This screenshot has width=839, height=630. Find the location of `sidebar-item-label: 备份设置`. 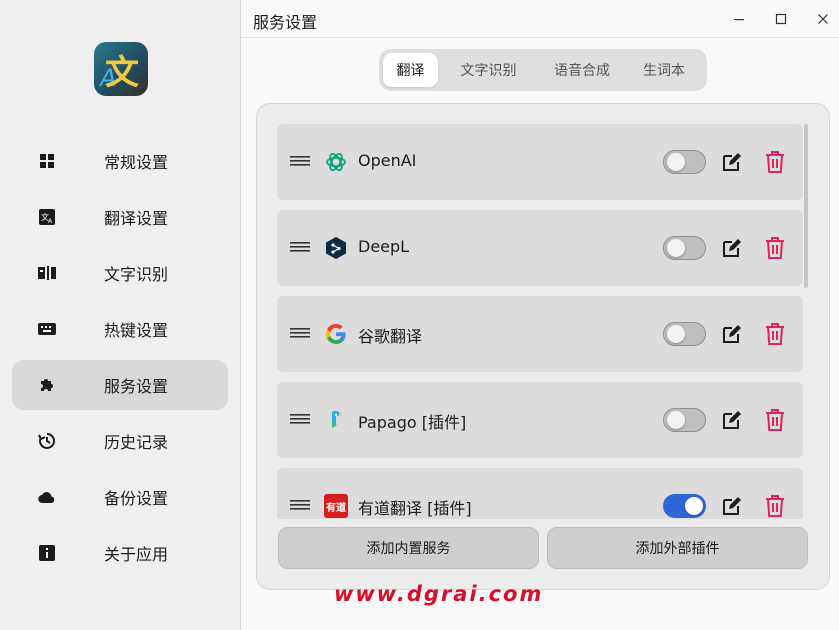

sidebar-item-label: 备份设置 is located at coordinates (136, 498).